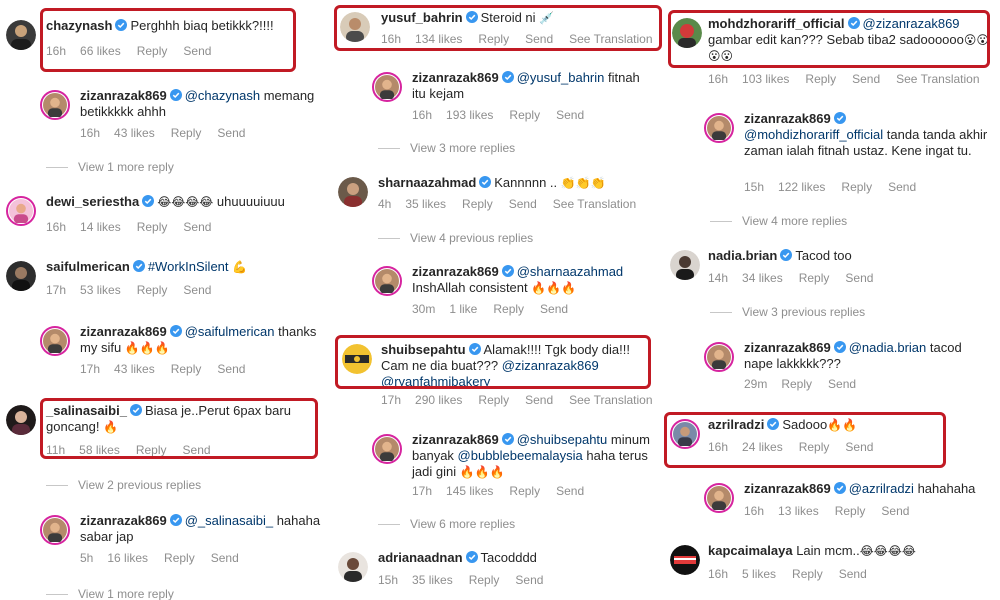 The height and width of the screenshot is (600, 1000). Describe the element at coordinates (99, 450) in the screenshot. I see `likes-count: 58 likes` at that location.